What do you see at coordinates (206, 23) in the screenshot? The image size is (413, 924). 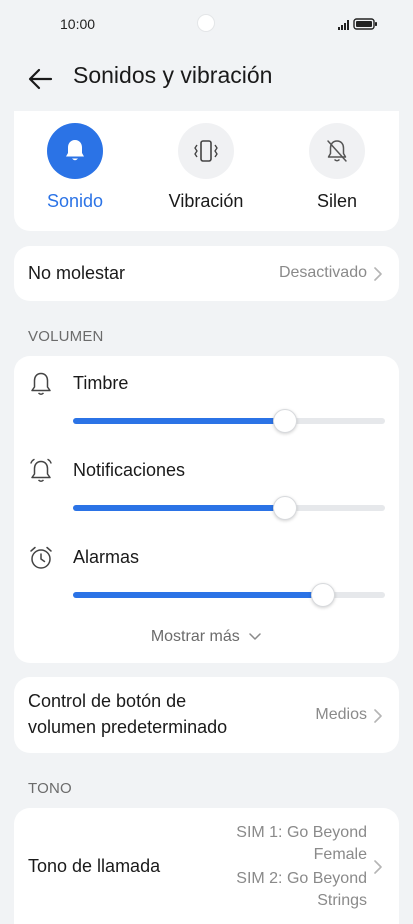 I see `camera-cutout` at bounding box center [206, 23].